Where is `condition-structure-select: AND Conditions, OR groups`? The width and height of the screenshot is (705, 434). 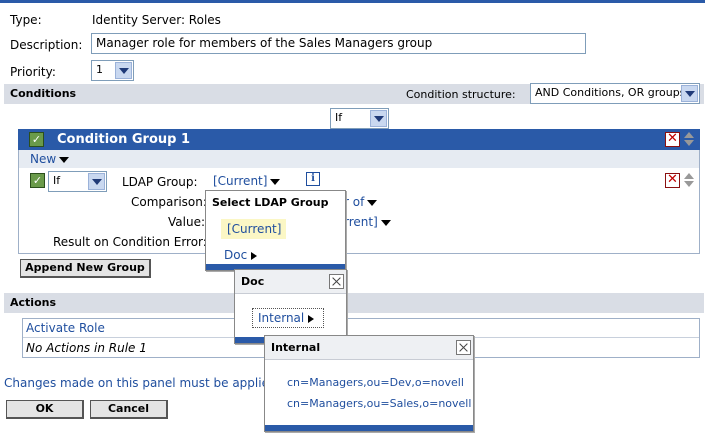 condition-structure-select: AND Conditions, OR groups is located at coordinates (615, 93).